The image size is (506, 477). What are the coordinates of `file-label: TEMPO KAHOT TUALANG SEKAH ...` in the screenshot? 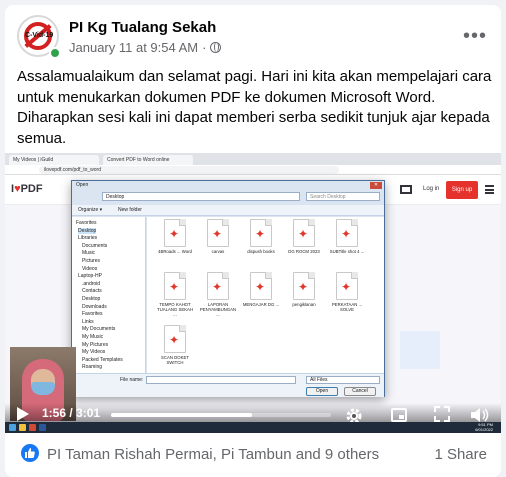 It's located at (175, 309).